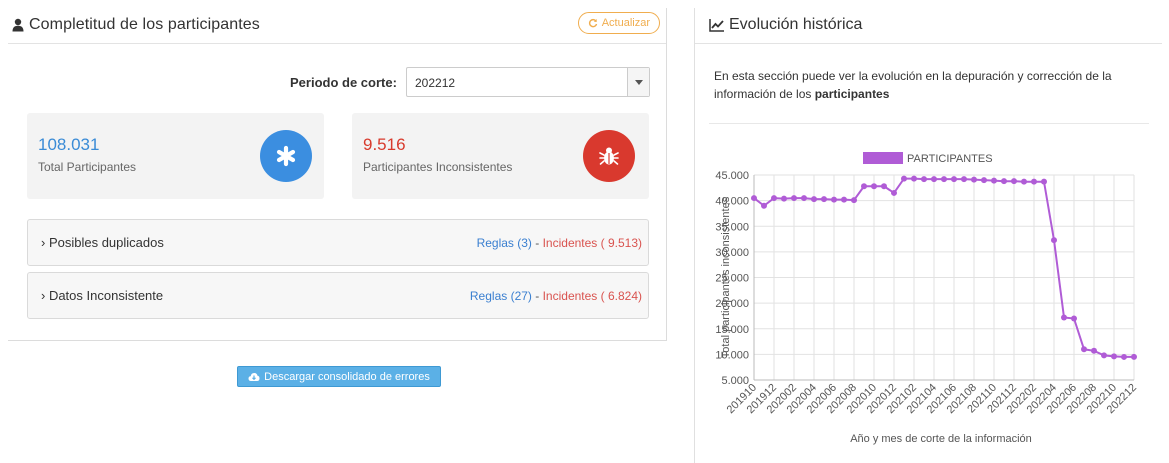 Image resolution: width=1169 pixels, height=463 pixels. What do you see at coordinates (941, 439) in the screenshot?
I see `x-axis-title: Año y mes de corte de la información` at bounding box center [941, 439].